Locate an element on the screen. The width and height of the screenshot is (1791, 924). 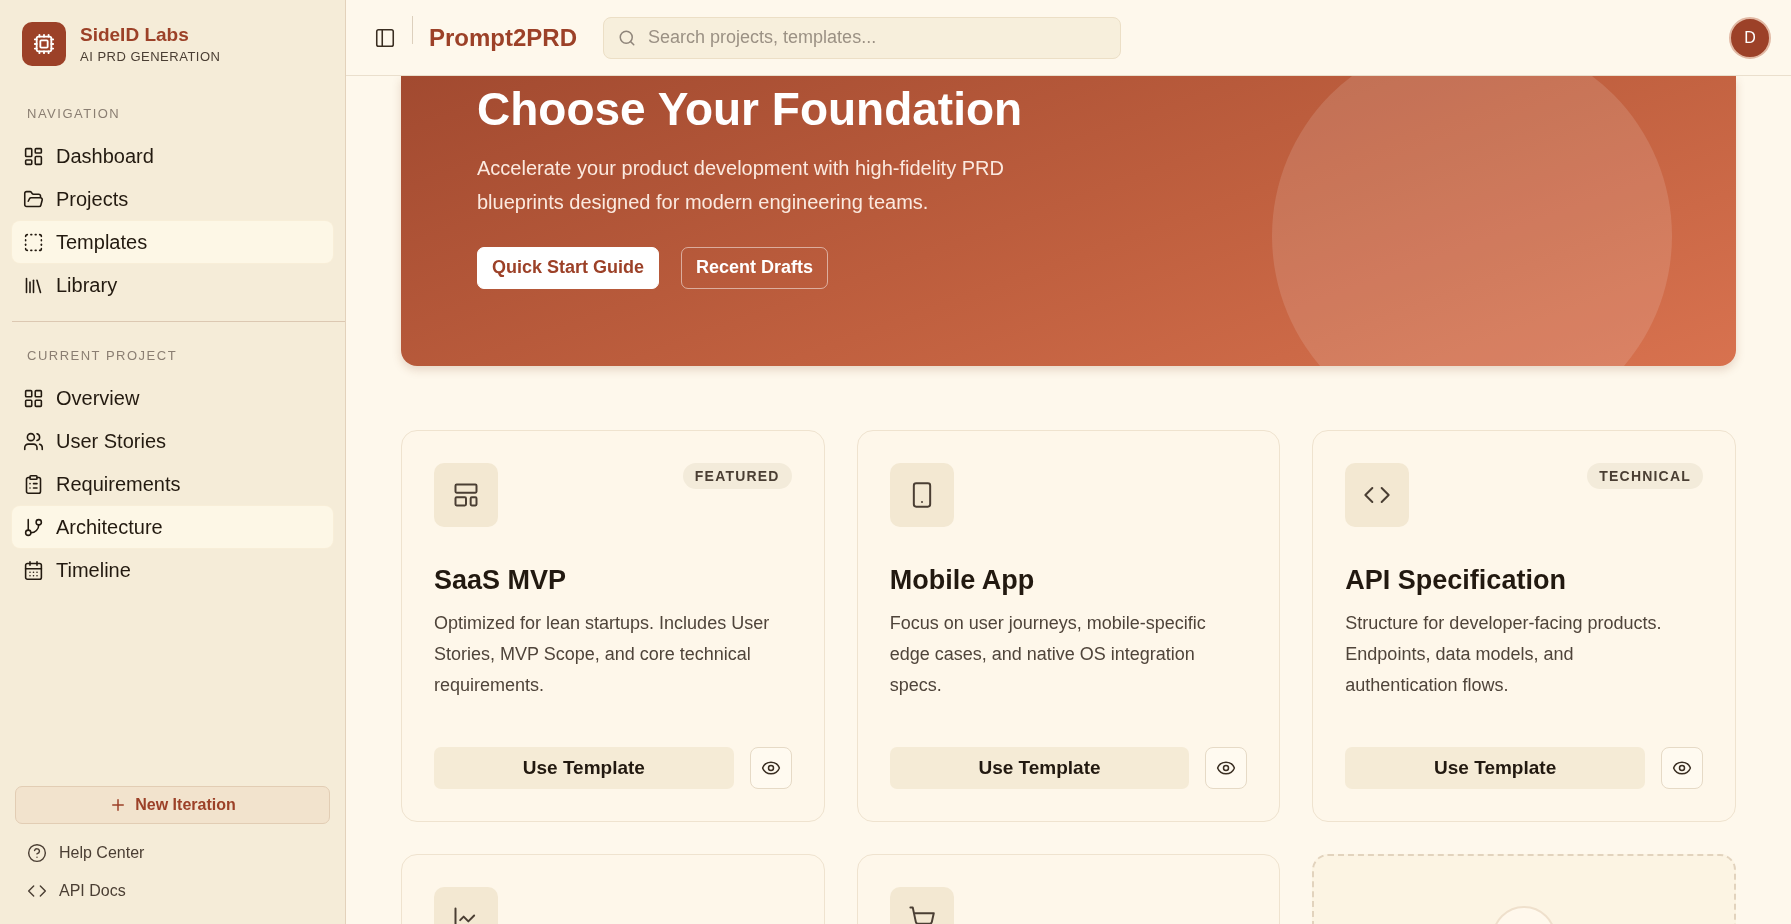
template-title: SaaS MVP is located at coordinates (501, 580).